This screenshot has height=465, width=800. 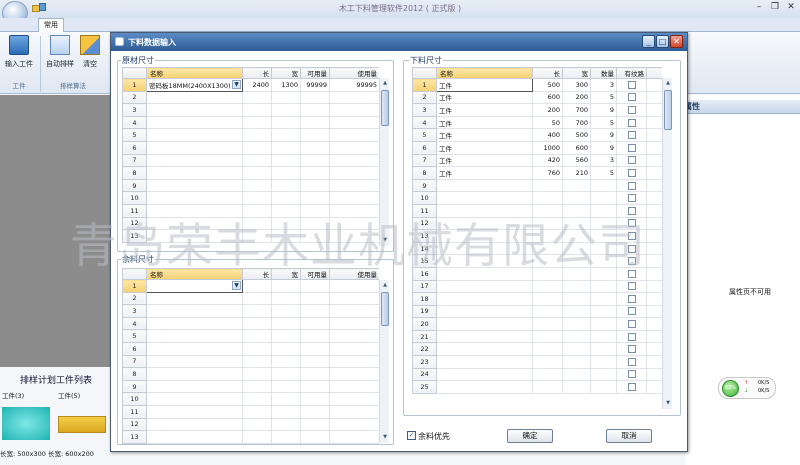 I want to click on ok-button: 确定, so click(x=530, y=436).